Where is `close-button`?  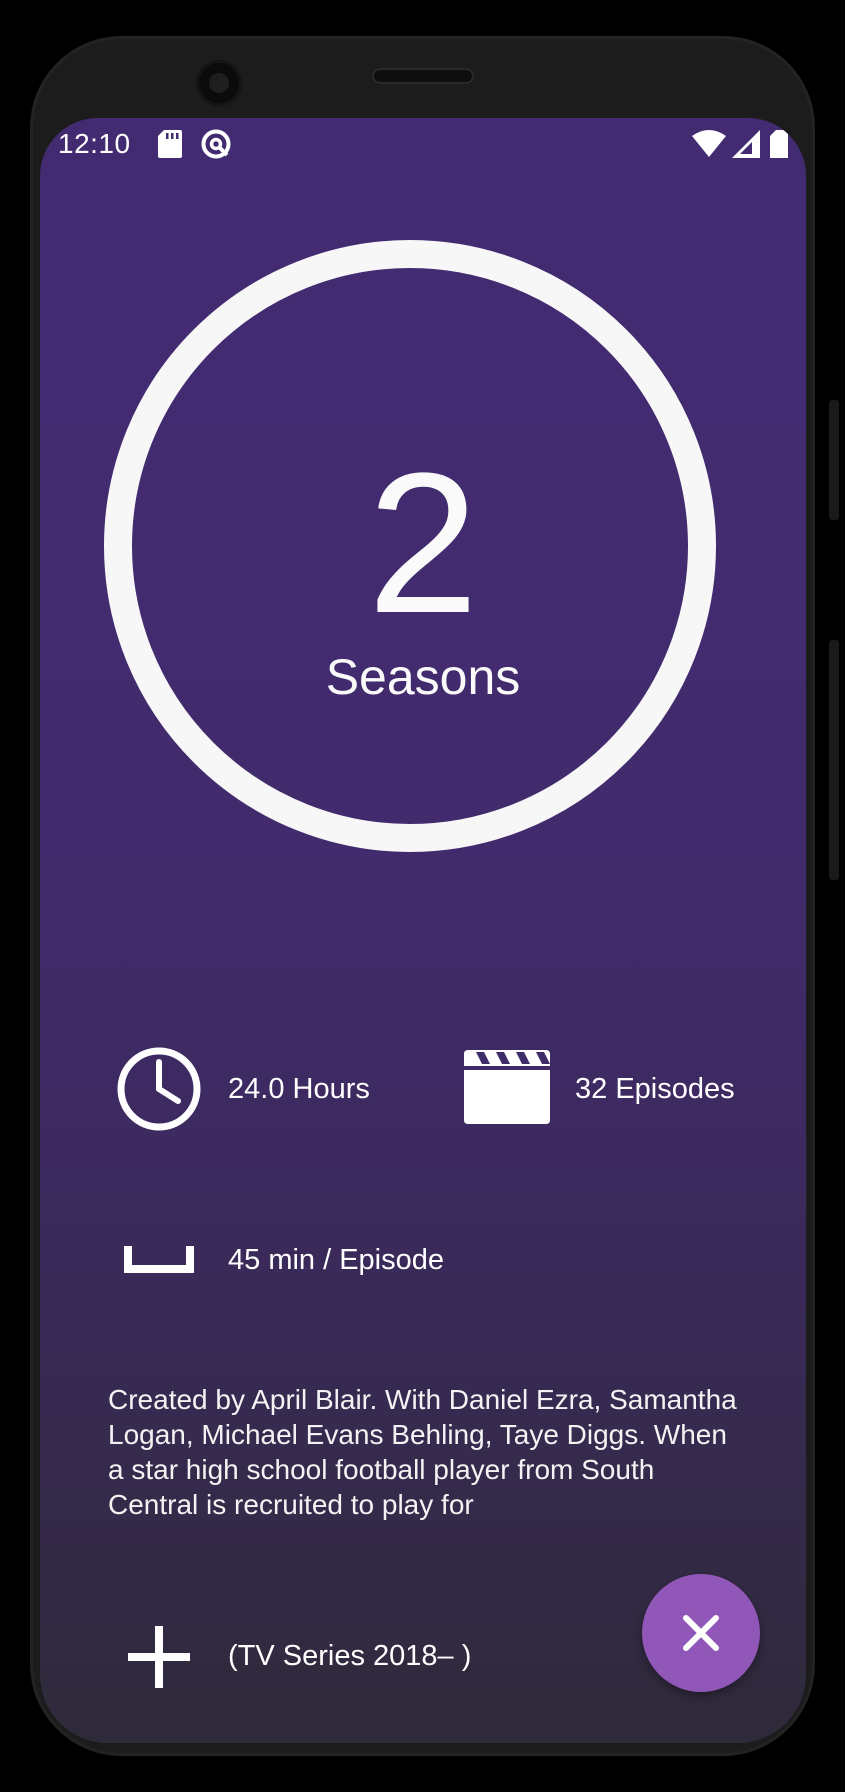
close-button is located at coordinates (701, 1633).